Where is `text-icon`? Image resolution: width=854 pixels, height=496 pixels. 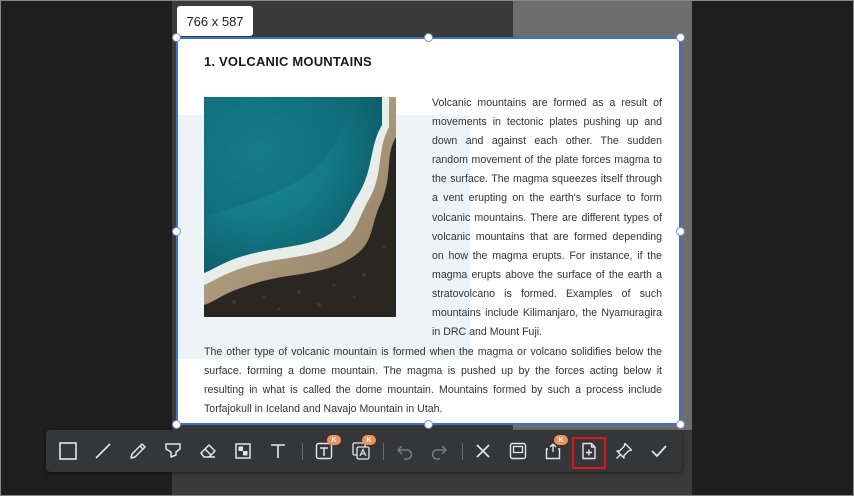
text-icon is located at coordinates (278, 451).